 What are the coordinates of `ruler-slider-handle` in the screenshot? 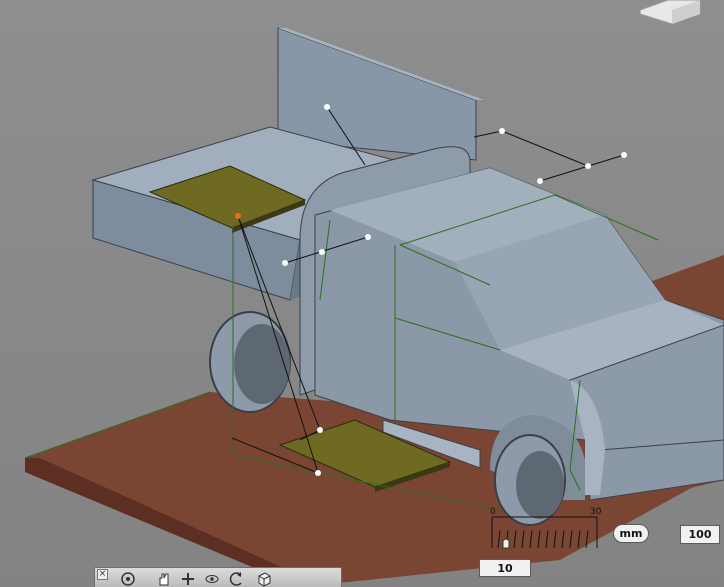 It's located at (506, 543).